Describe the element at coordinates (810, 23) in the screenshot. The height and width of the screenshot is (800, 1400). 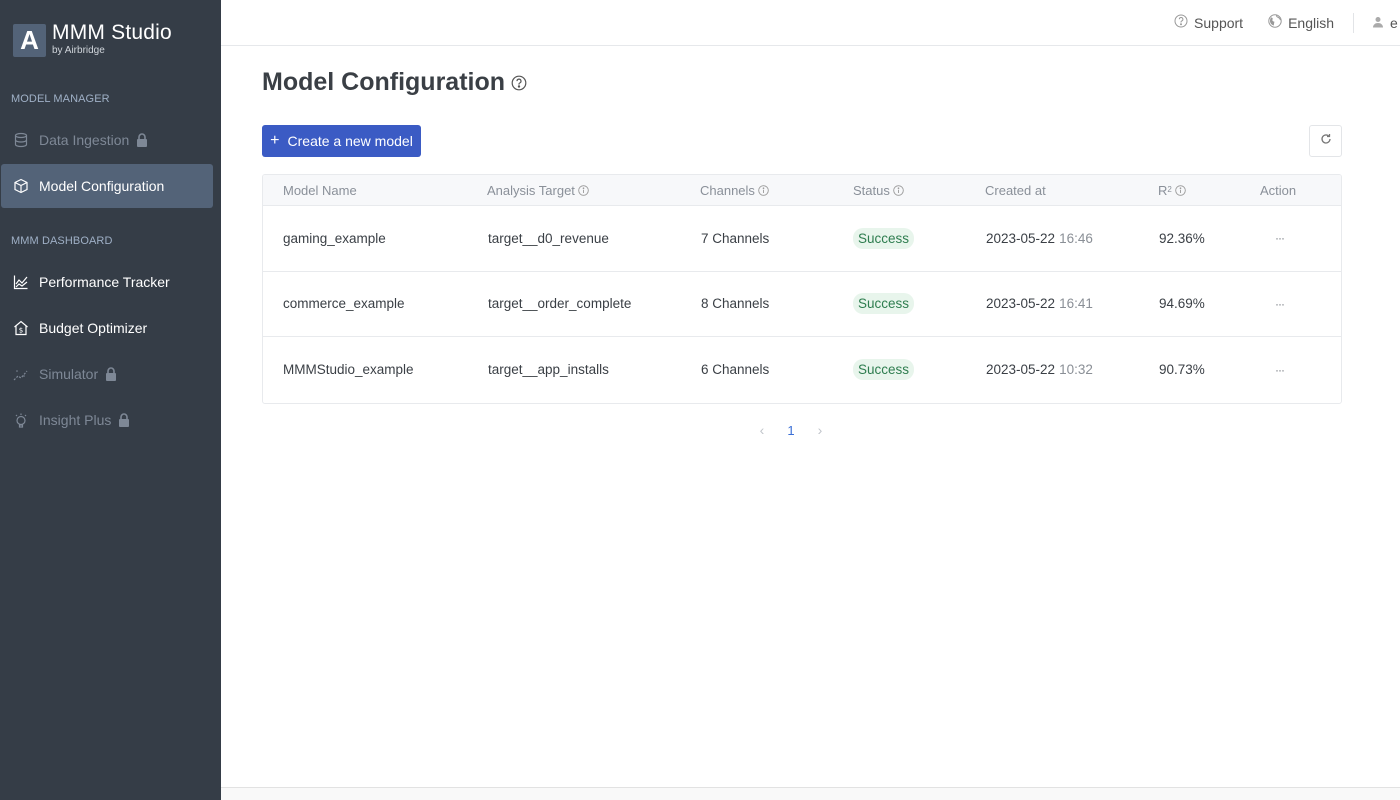
I see `top-bar: Support English e` at that location.